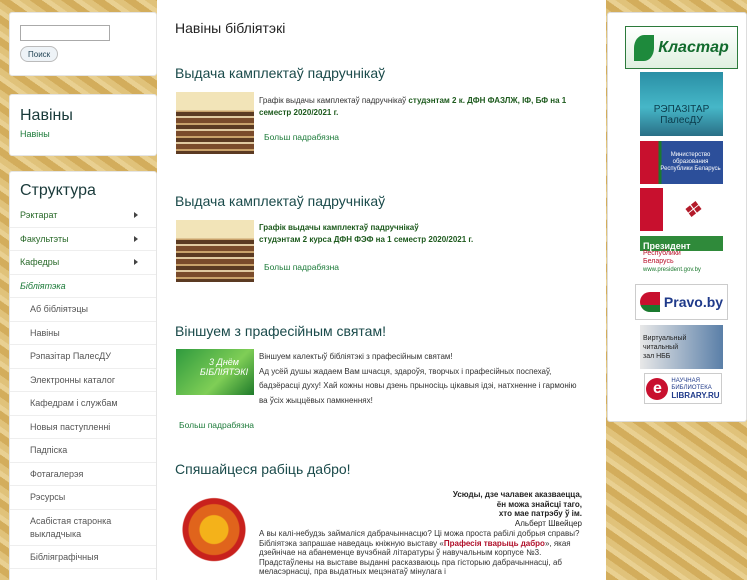 This screenshot has height=580, width=747. Describe the element at coordinates (83, 263) in the screenshot. I see `menu-item-departments: Кафедры` at that location.